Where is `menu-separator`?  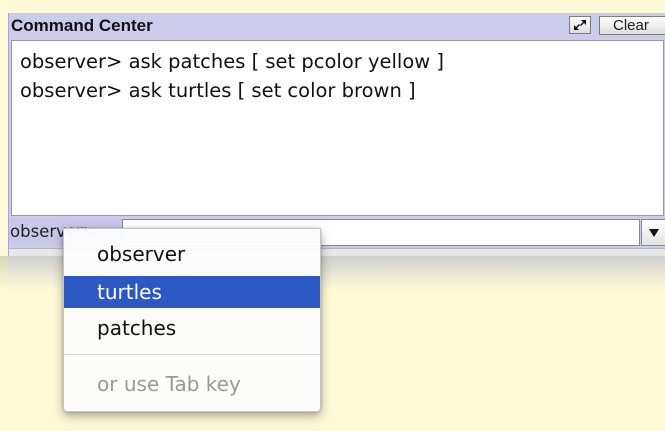
menu-separator is located at coordinates (192, 354).